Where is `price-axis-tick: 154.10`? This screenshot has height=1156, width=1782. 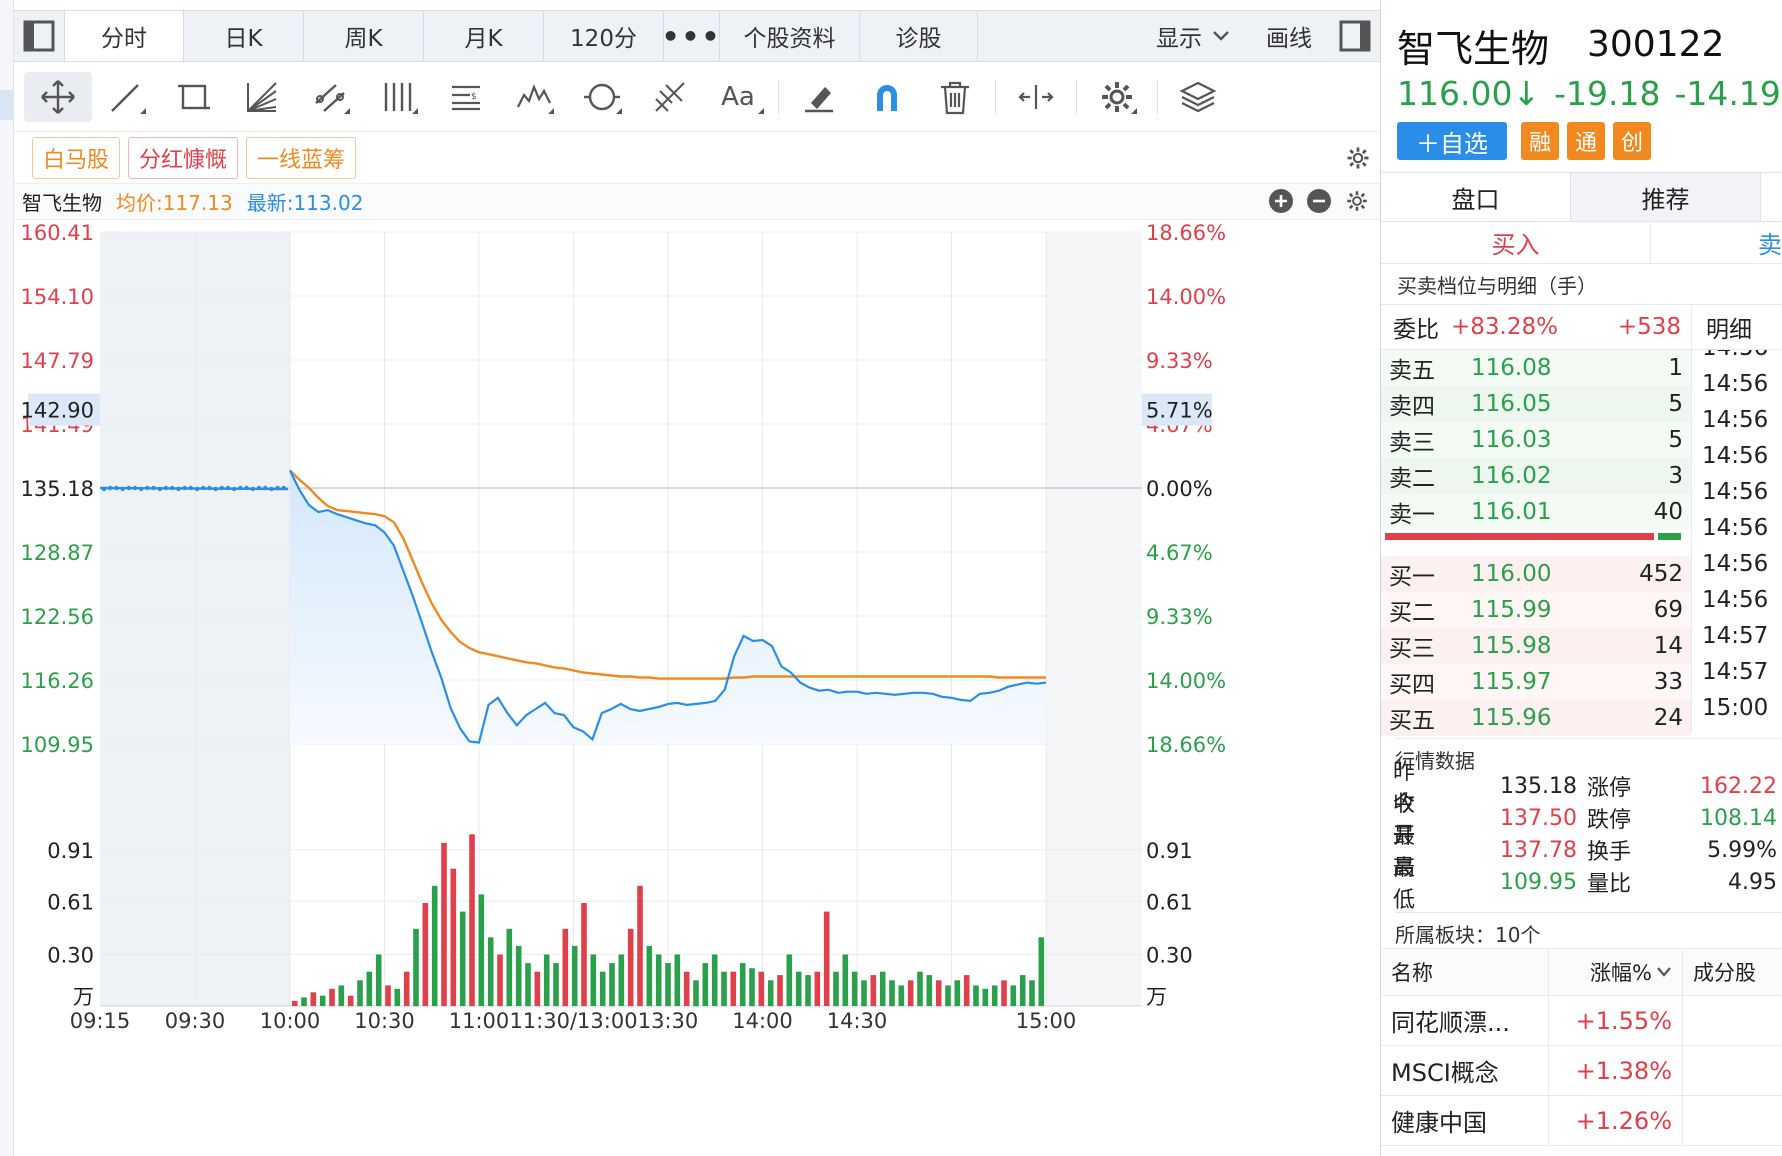
price-axis-tick: 154.10 is located at coordinates (57, 297).